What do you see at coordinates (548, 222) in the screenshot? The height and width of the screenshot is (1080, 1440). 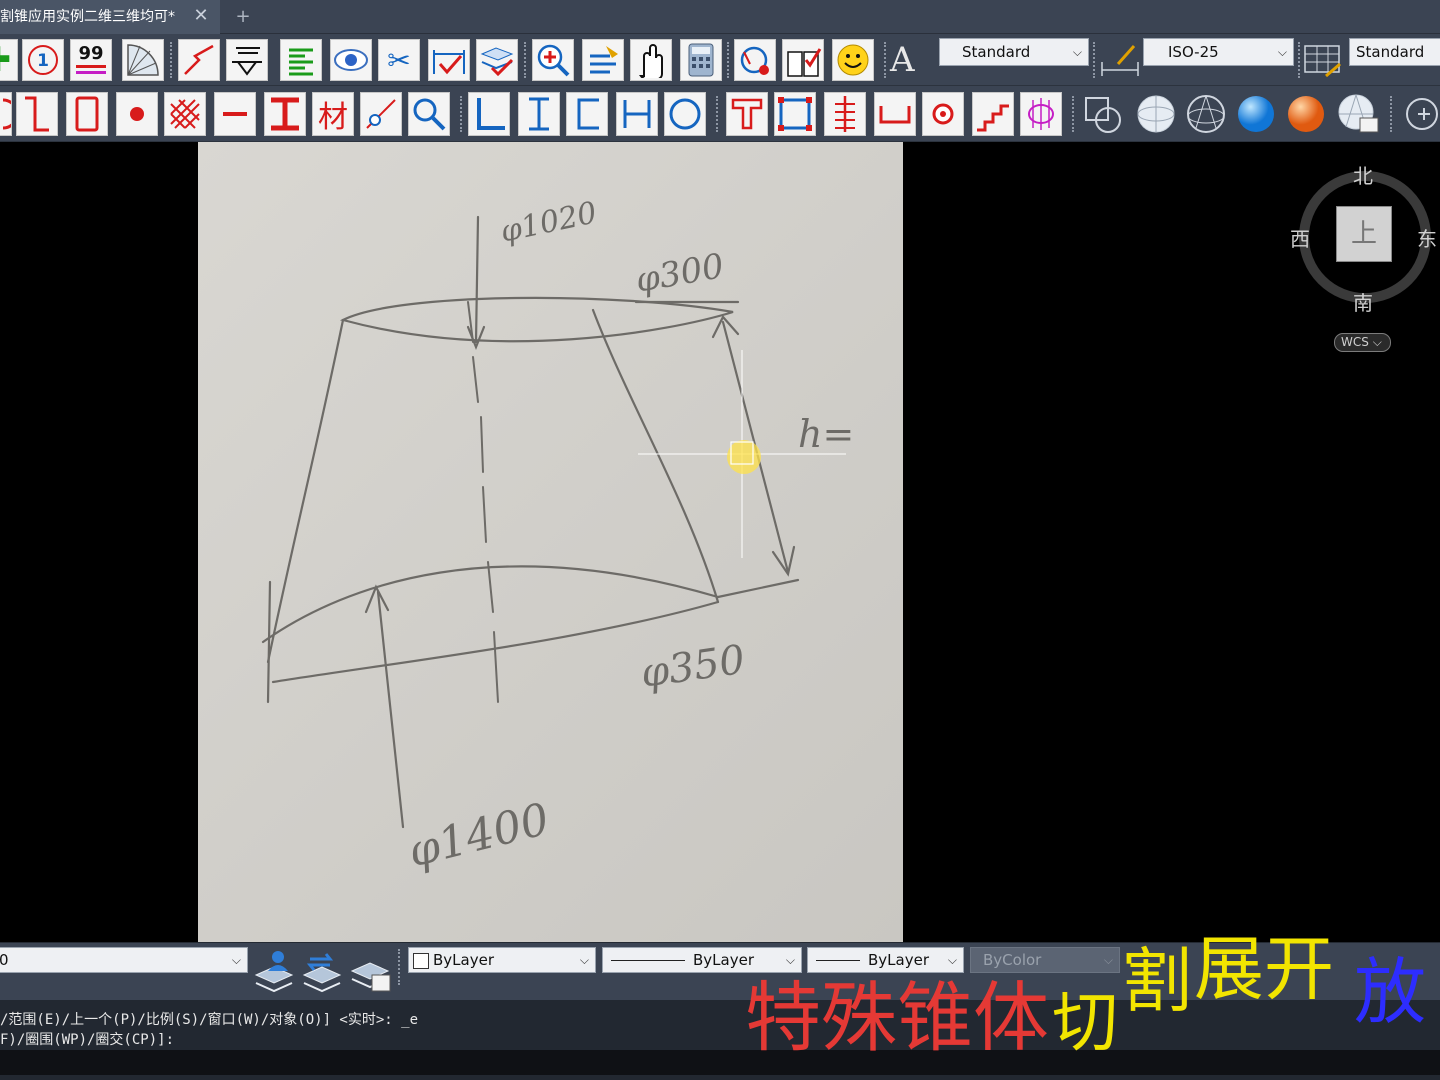 I see `sketch-label-top-diameter: φ1020` at bounding box center [548, 222].